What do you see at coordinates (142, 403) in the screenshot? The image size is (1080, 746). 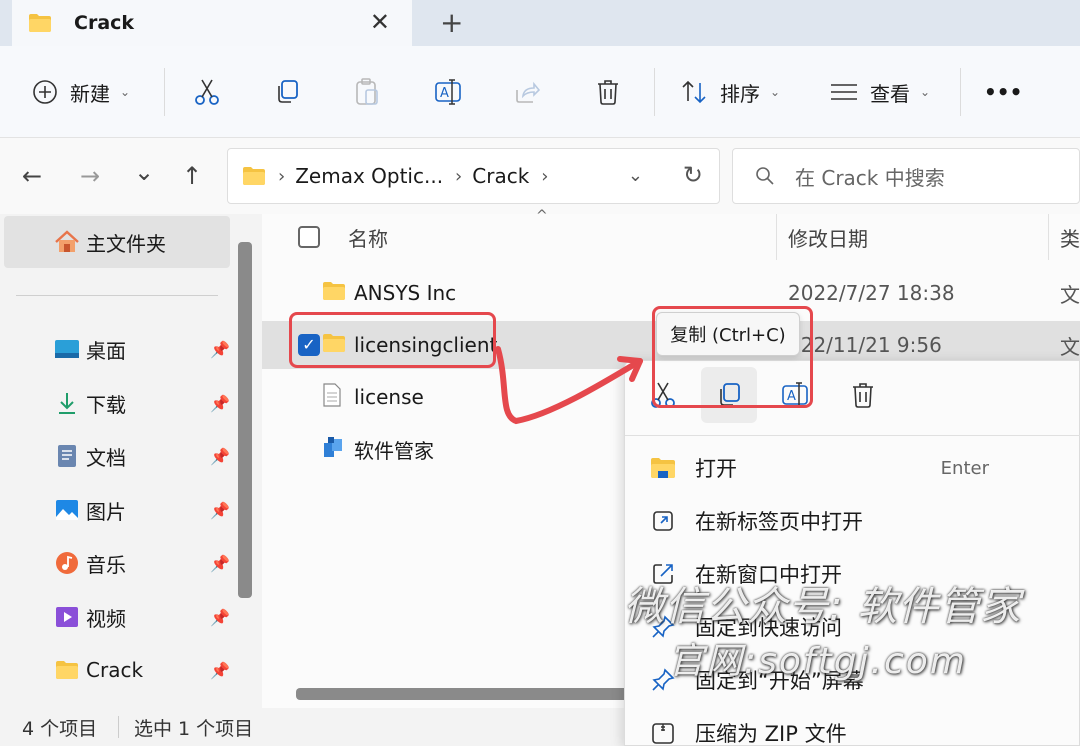 I see `sidebar-item-downloads: 下载 📌` at bounding box center [142, 403].